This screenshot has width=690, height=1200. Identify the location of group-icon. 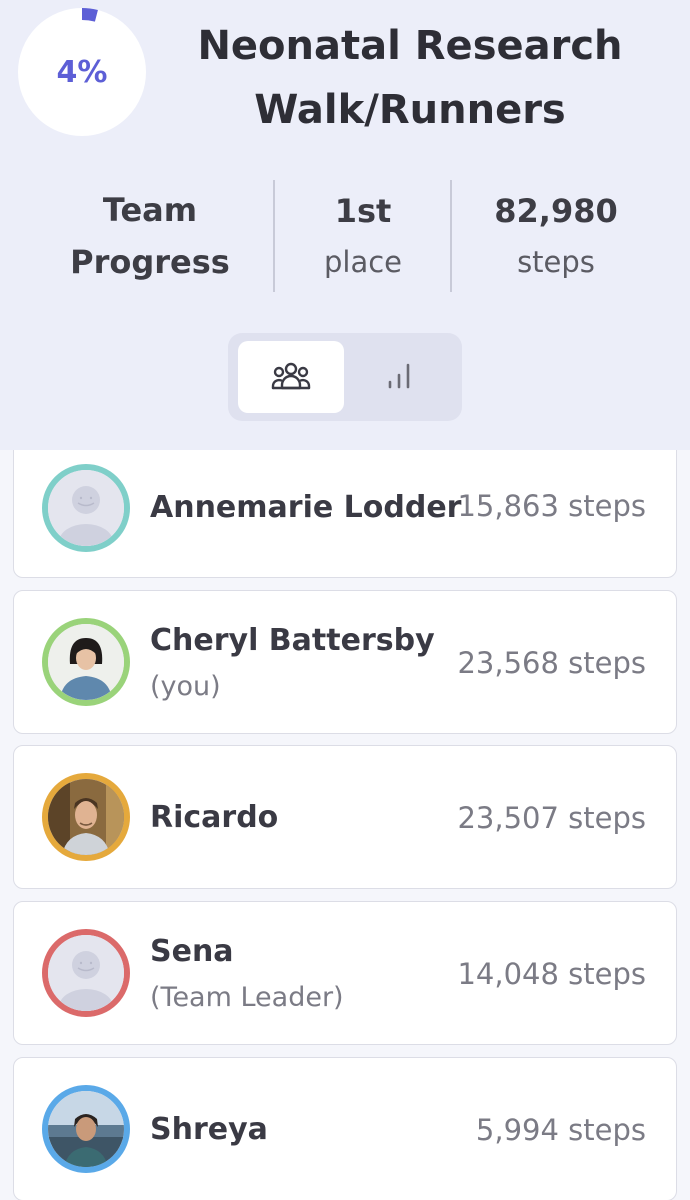
(291, 377).